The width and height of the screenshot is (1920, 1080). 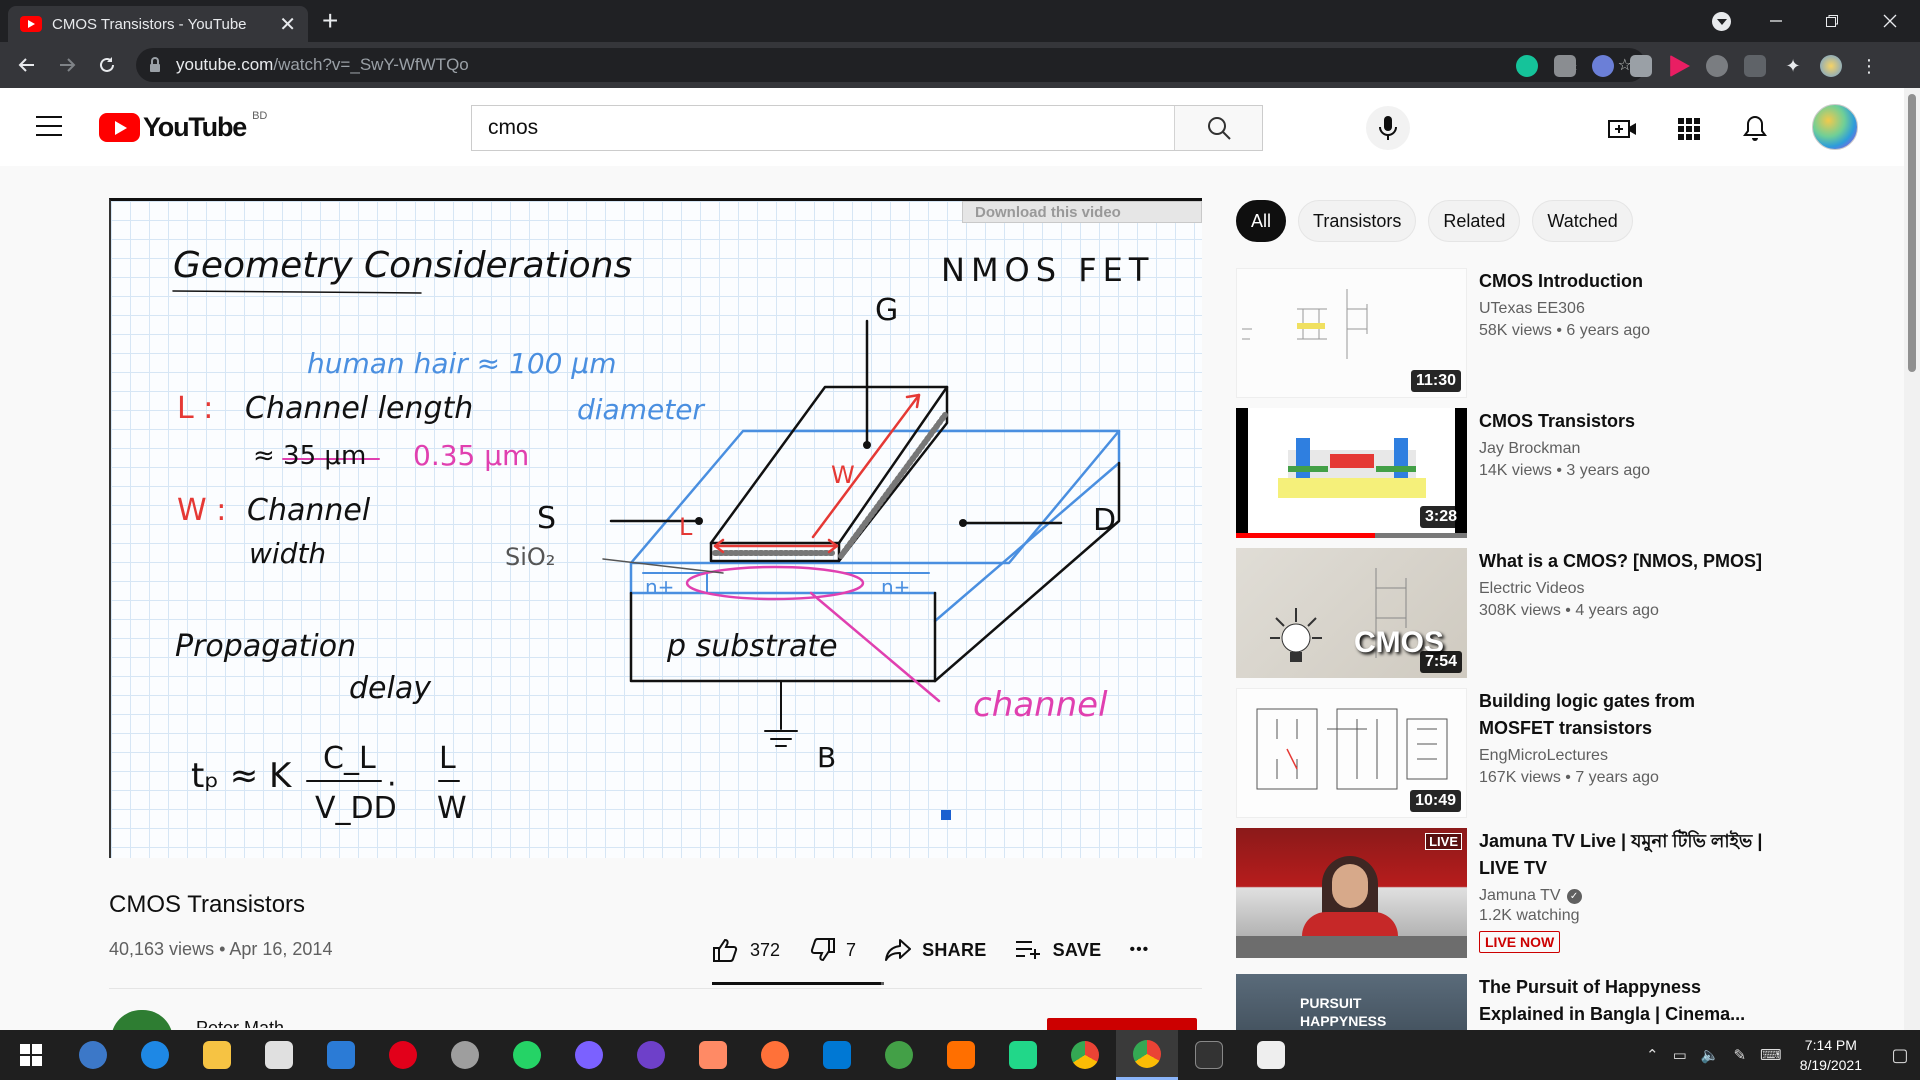 I want to click on account-avatar, so click(x=1835, y=127).